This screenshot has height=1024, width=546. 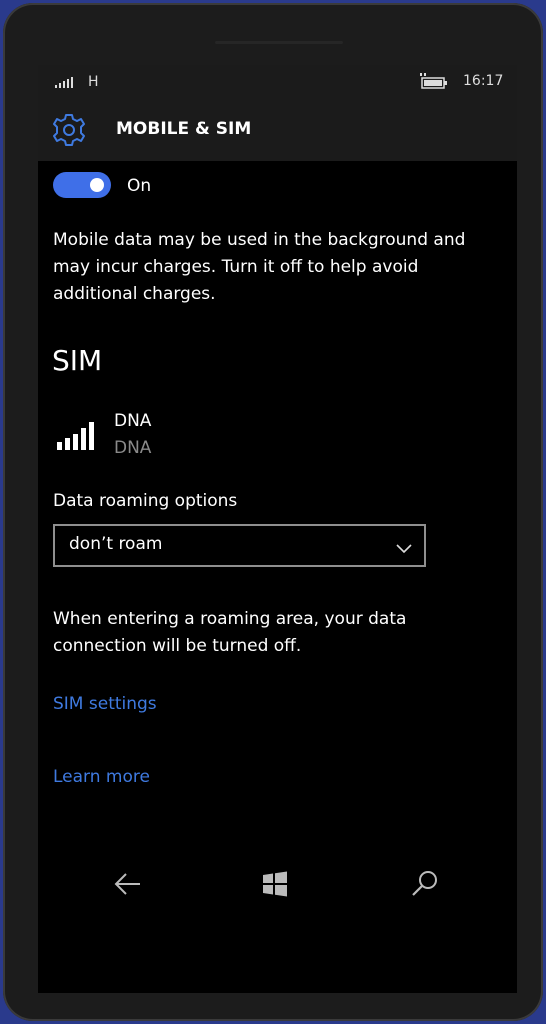 What do you see at coordinates (116, 544) in the screenshot?
I see `dropdown-selected-value: don’t roam` at bounding box center [116, 544].